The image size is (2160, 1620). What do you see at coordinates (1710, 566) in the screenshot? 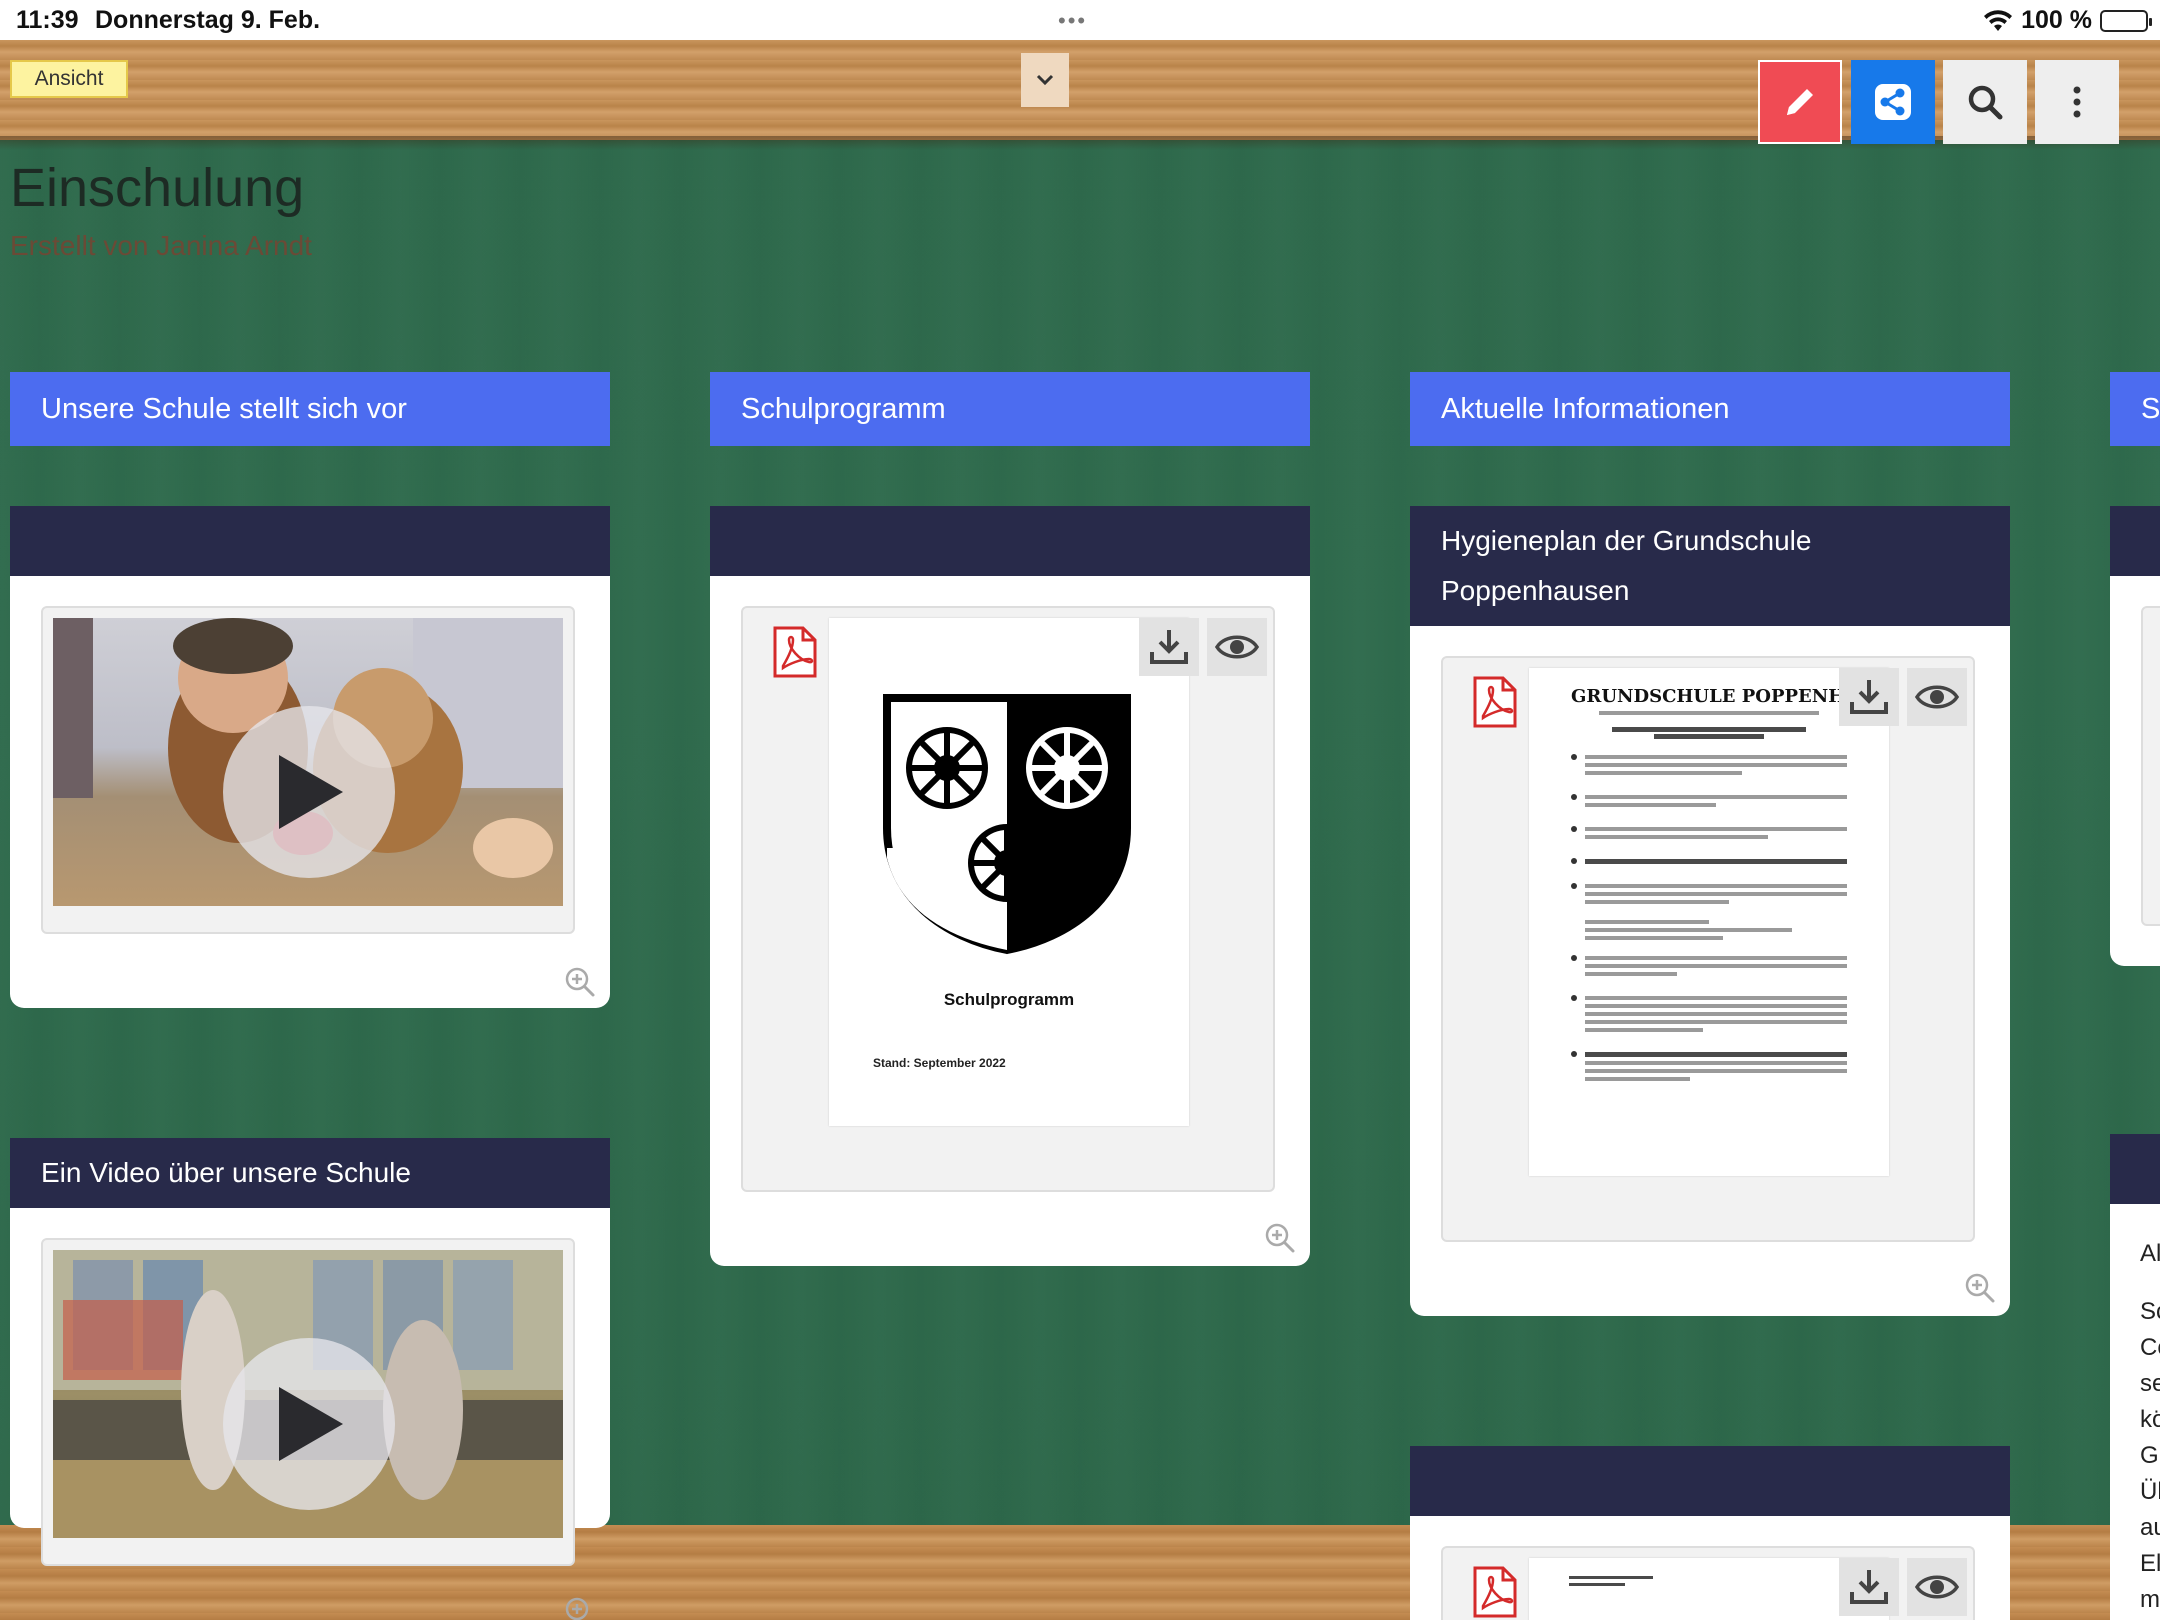
I see `card-header: Hygieneplan der Grundschule Poppenhausen` at bounding box center [1710, 566].